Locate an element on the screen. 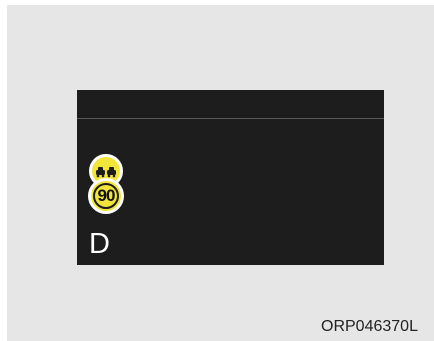  speed-limit-value: 90 is located at coordinates (106, 195).